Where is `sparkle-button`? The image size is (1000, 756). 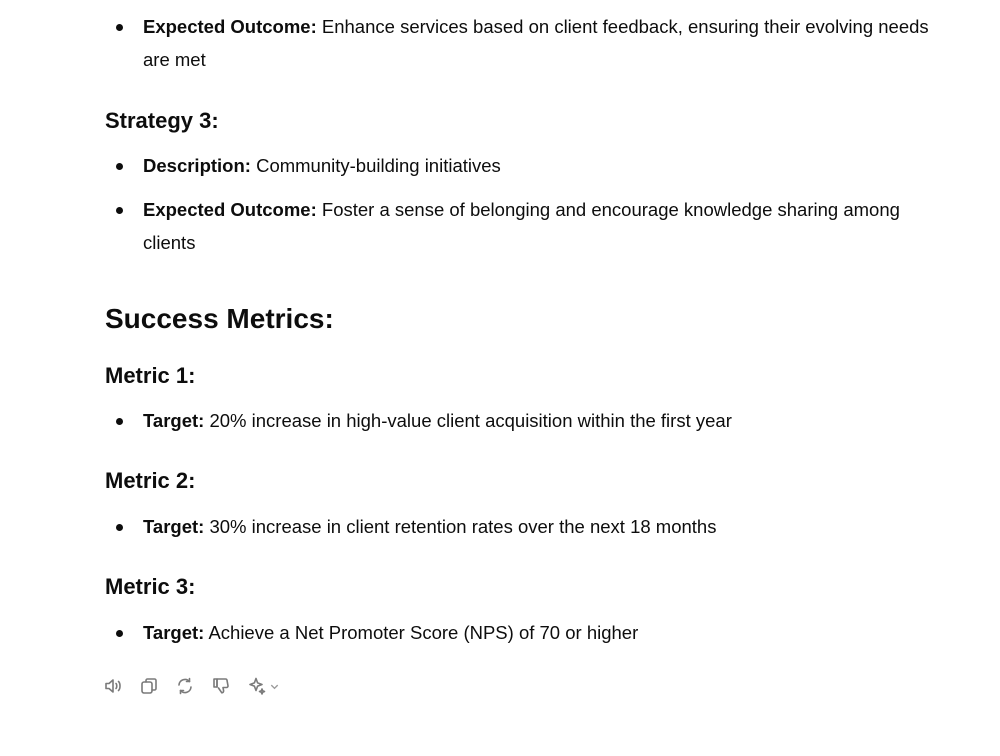 sparkle-button is located at coordinates (257, 686).